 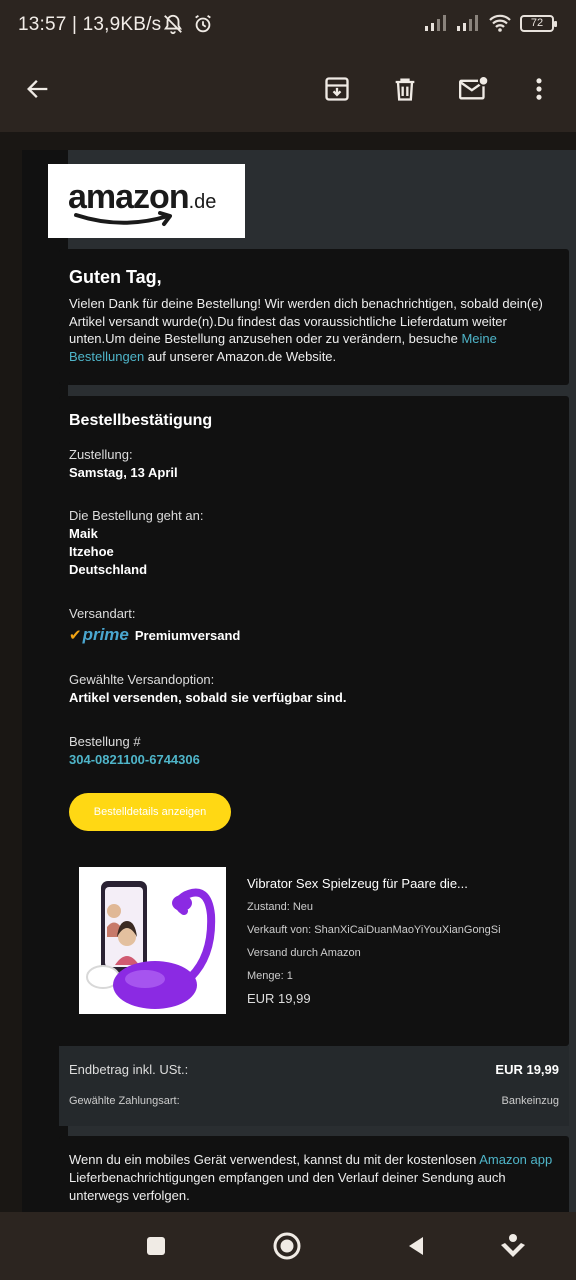 I want to click on amazon-smile-icon, so click(x=123, y=218).